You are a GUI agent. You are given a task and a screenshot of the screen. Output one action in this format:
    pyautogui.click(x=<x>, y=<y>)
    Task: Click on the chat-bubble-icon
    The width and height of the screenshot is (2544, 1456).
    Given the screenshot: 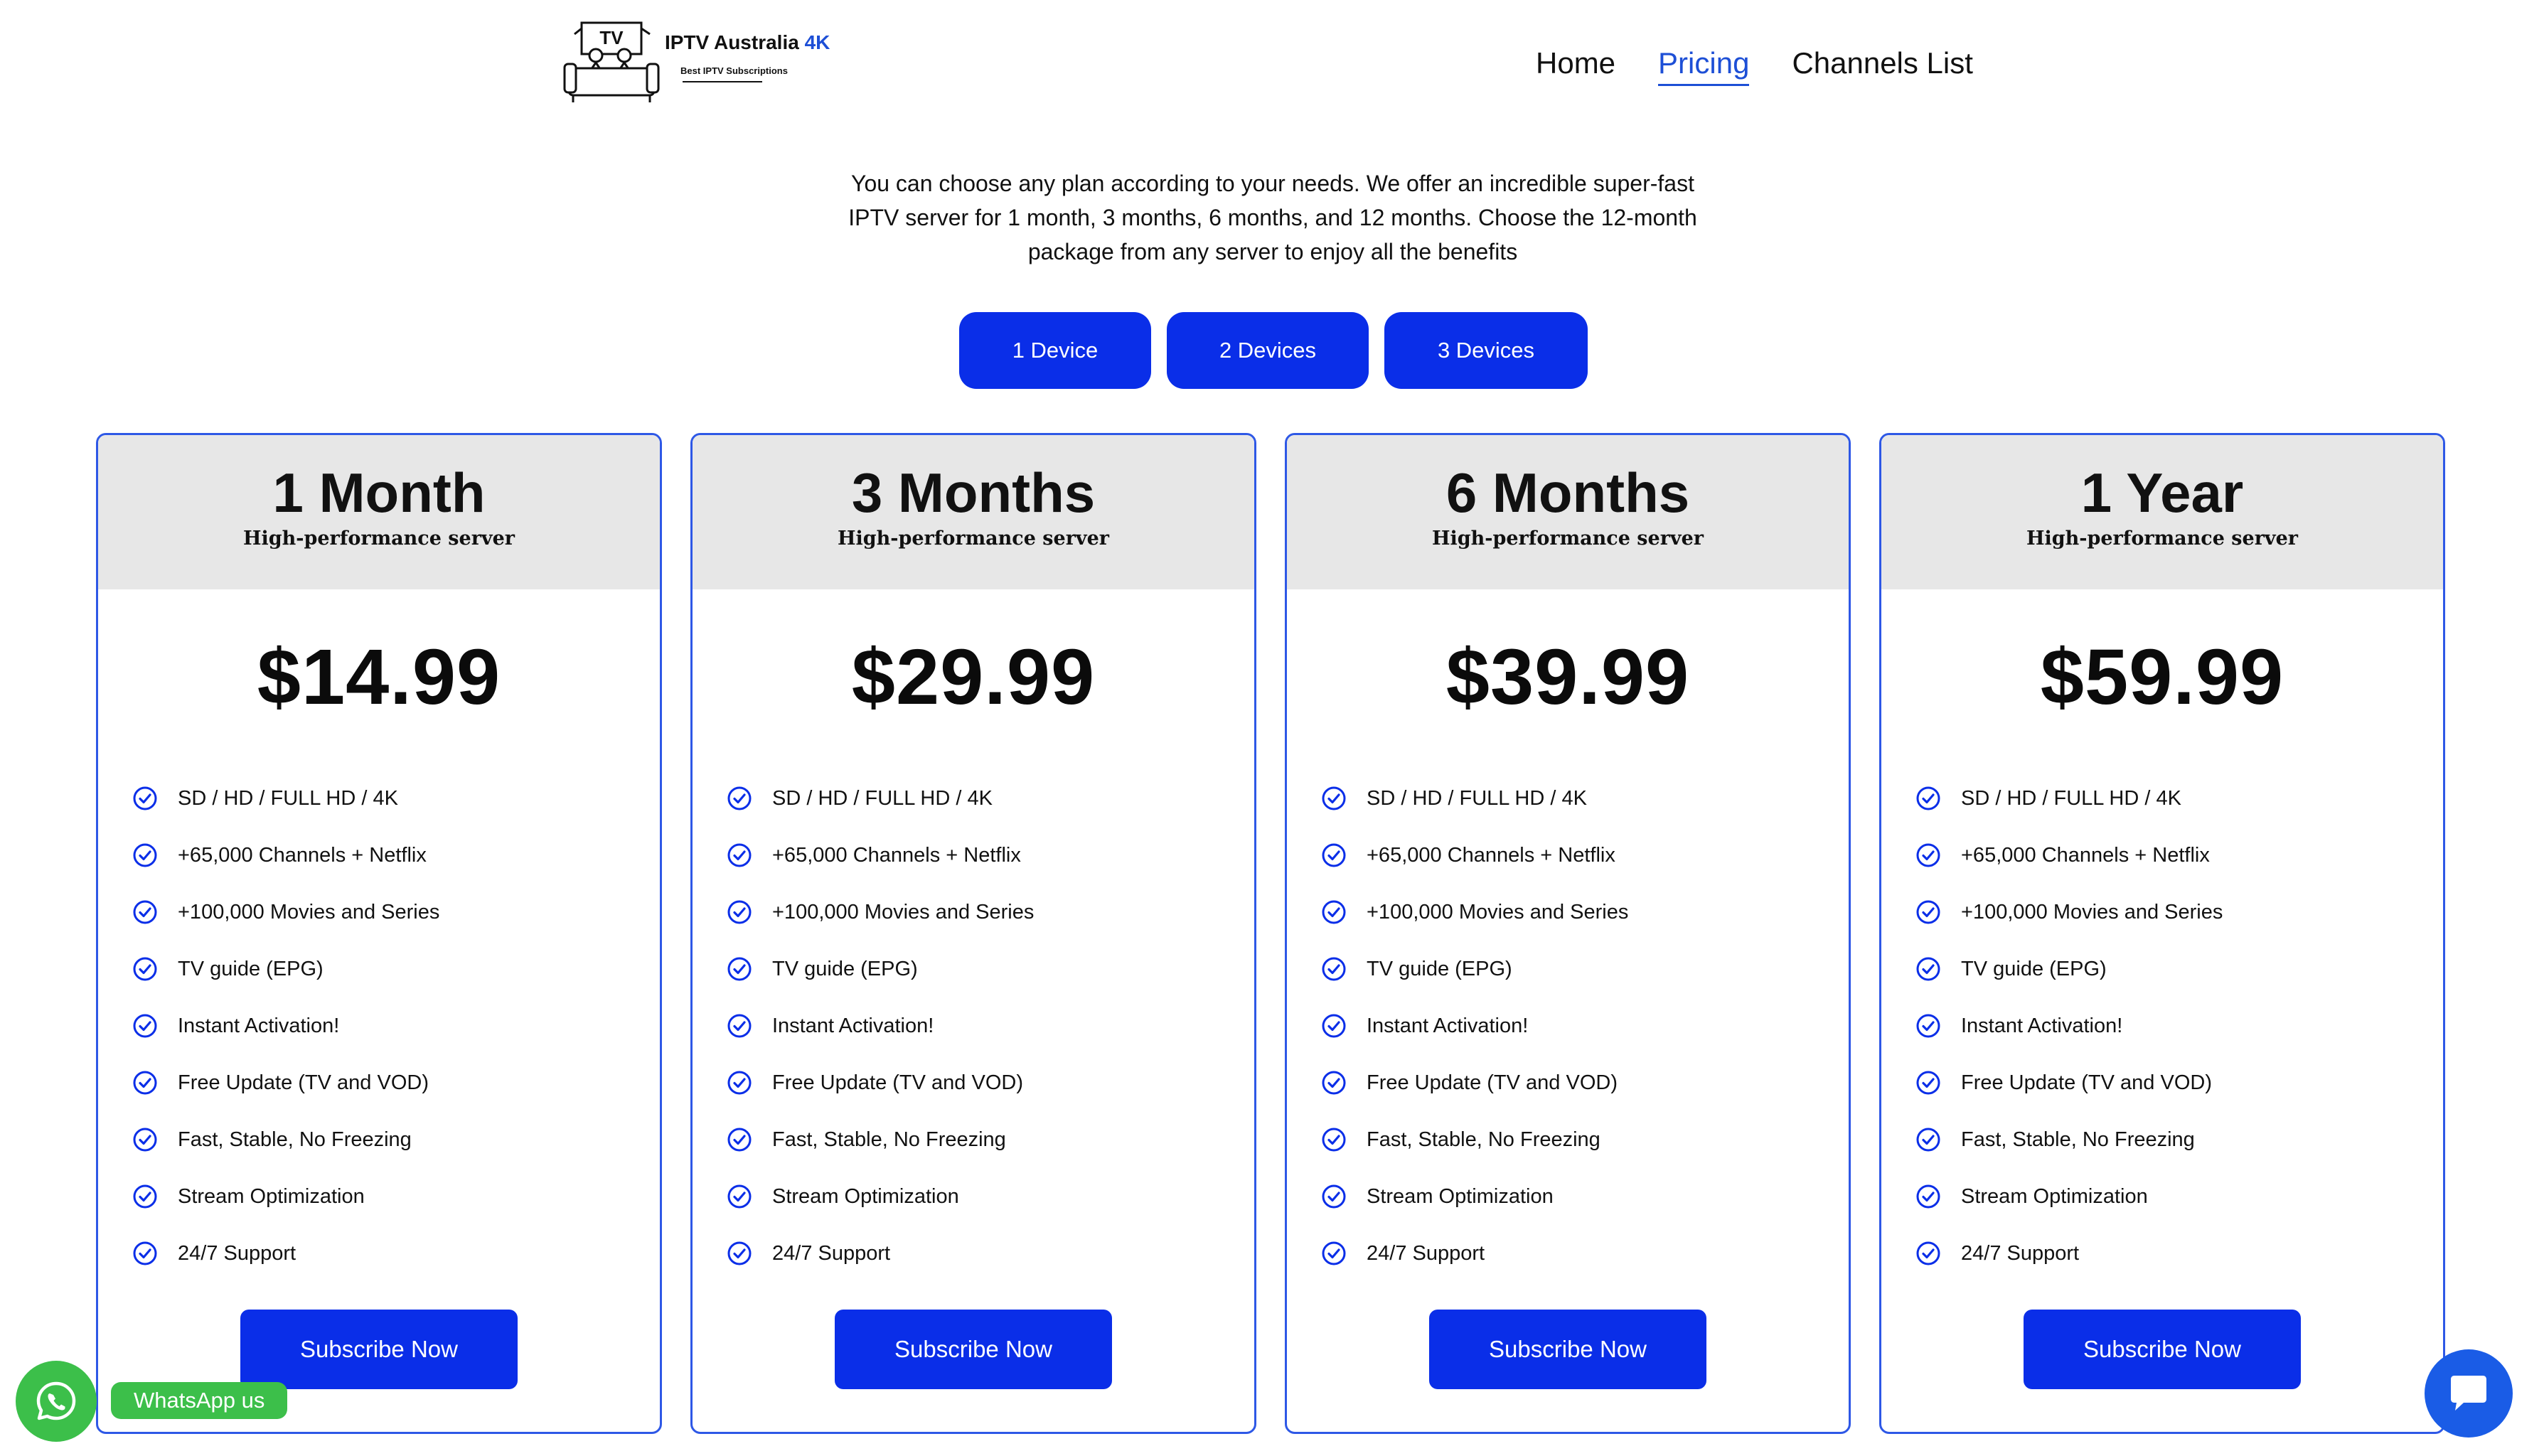 What is the action you would take?
    pyautogui.click(x=2469, y=1393)
    